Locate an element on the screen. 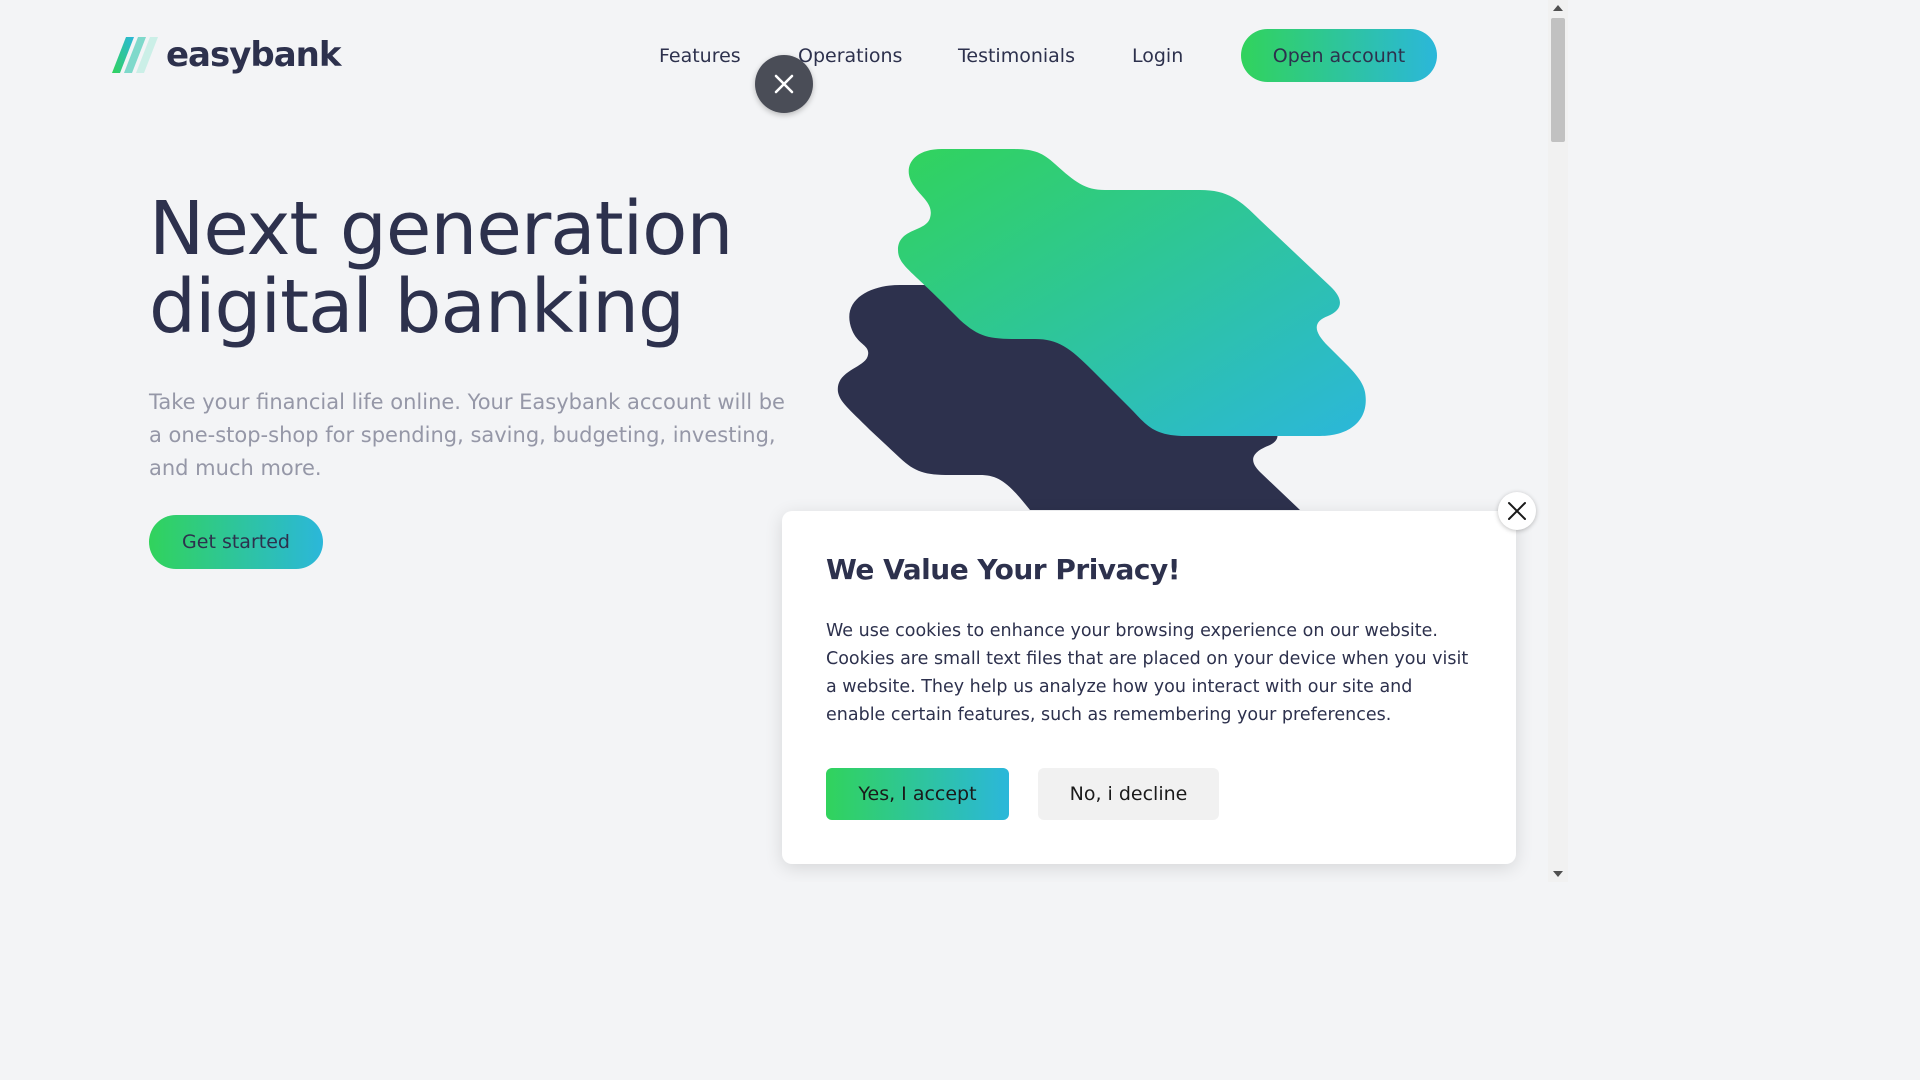 Image resolution: width=1920 pixels, height=1080 pixels. nav-link-testimonials: Testimonials is located at coordinates (1016, 56).